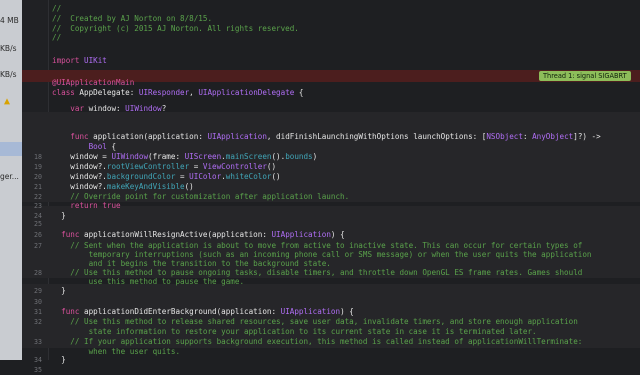 Image resolution: width=640 pixels, height=375 pixels. What do you see at coordinates (93, 82) in the screenshot?
I see `code-text: @UIApplicationMain` at bounding box center [93, 82].